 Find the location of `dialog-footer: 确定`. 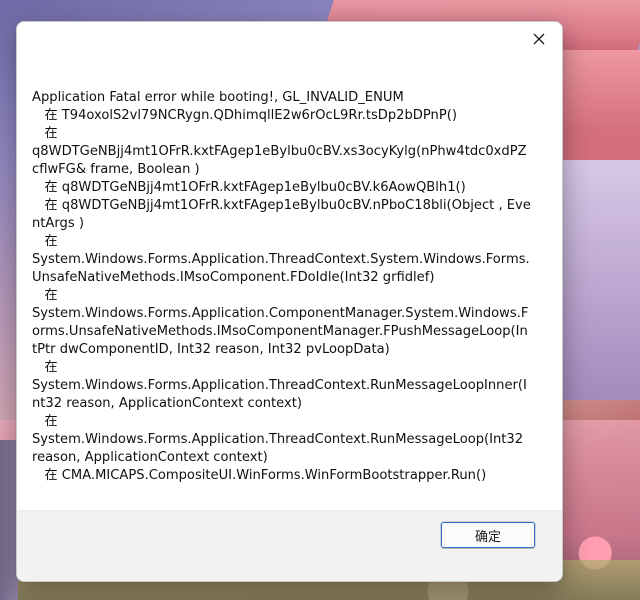

dialog-footer: 确定 is located at coordinates (289, 545).